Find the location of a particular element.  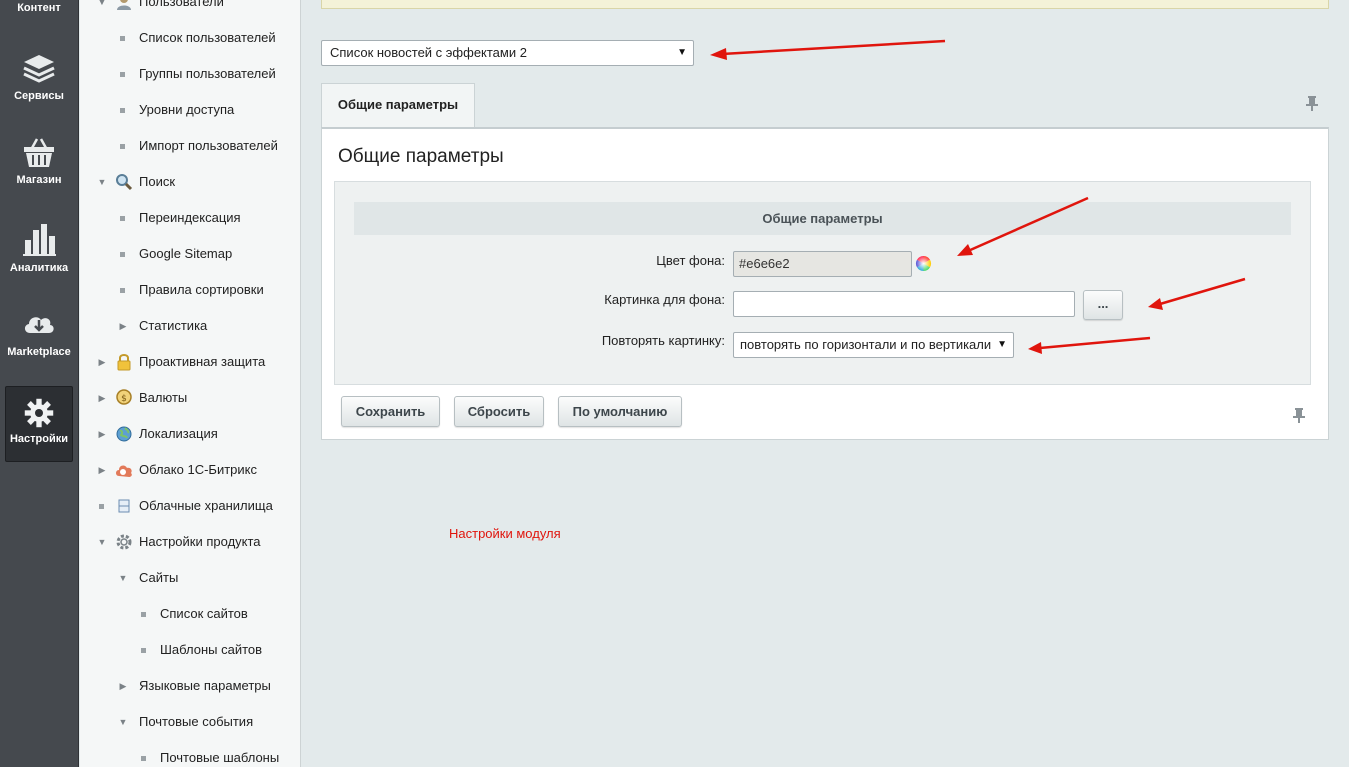

save-button: Сохранить is located at coordinates (390, 411).